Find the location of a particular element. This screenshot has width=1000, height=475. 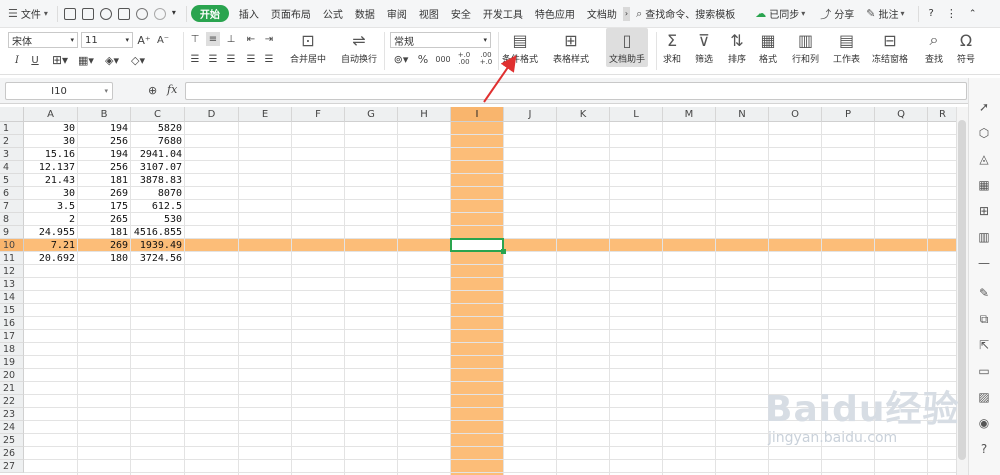

tab-page-layout: 页面布局 is located at coordinates (291, 14).